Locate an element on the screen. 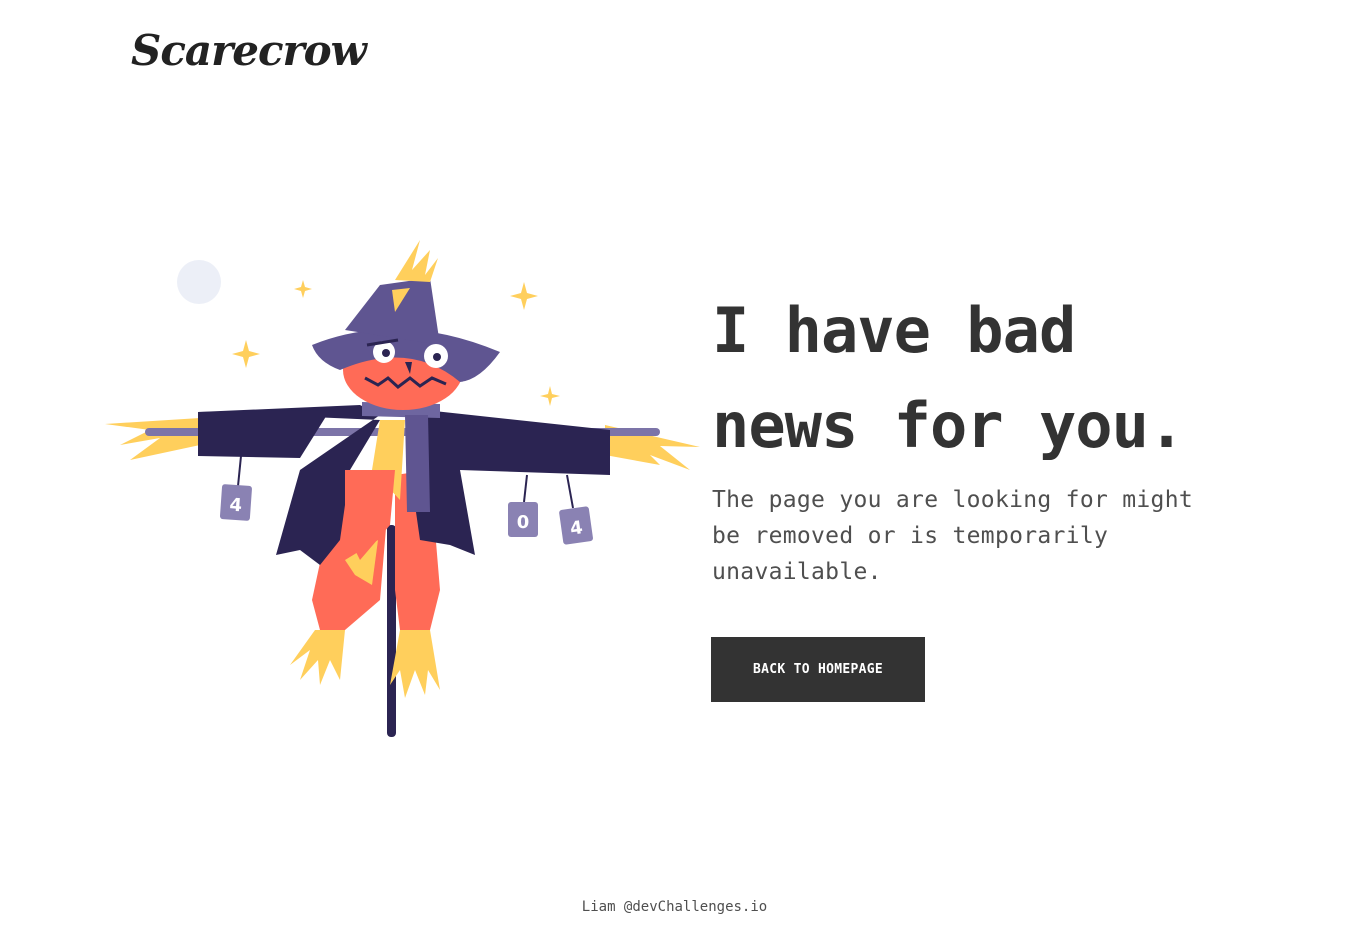 The image size is (1349, 948). can-left: 4 is located at coordinates (235, 502).